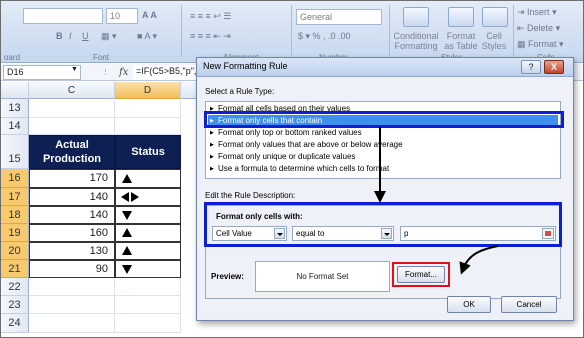 The width and height of the screenshot is (584, 338). I want to click on format-cells-highlight, so click(383, 224).